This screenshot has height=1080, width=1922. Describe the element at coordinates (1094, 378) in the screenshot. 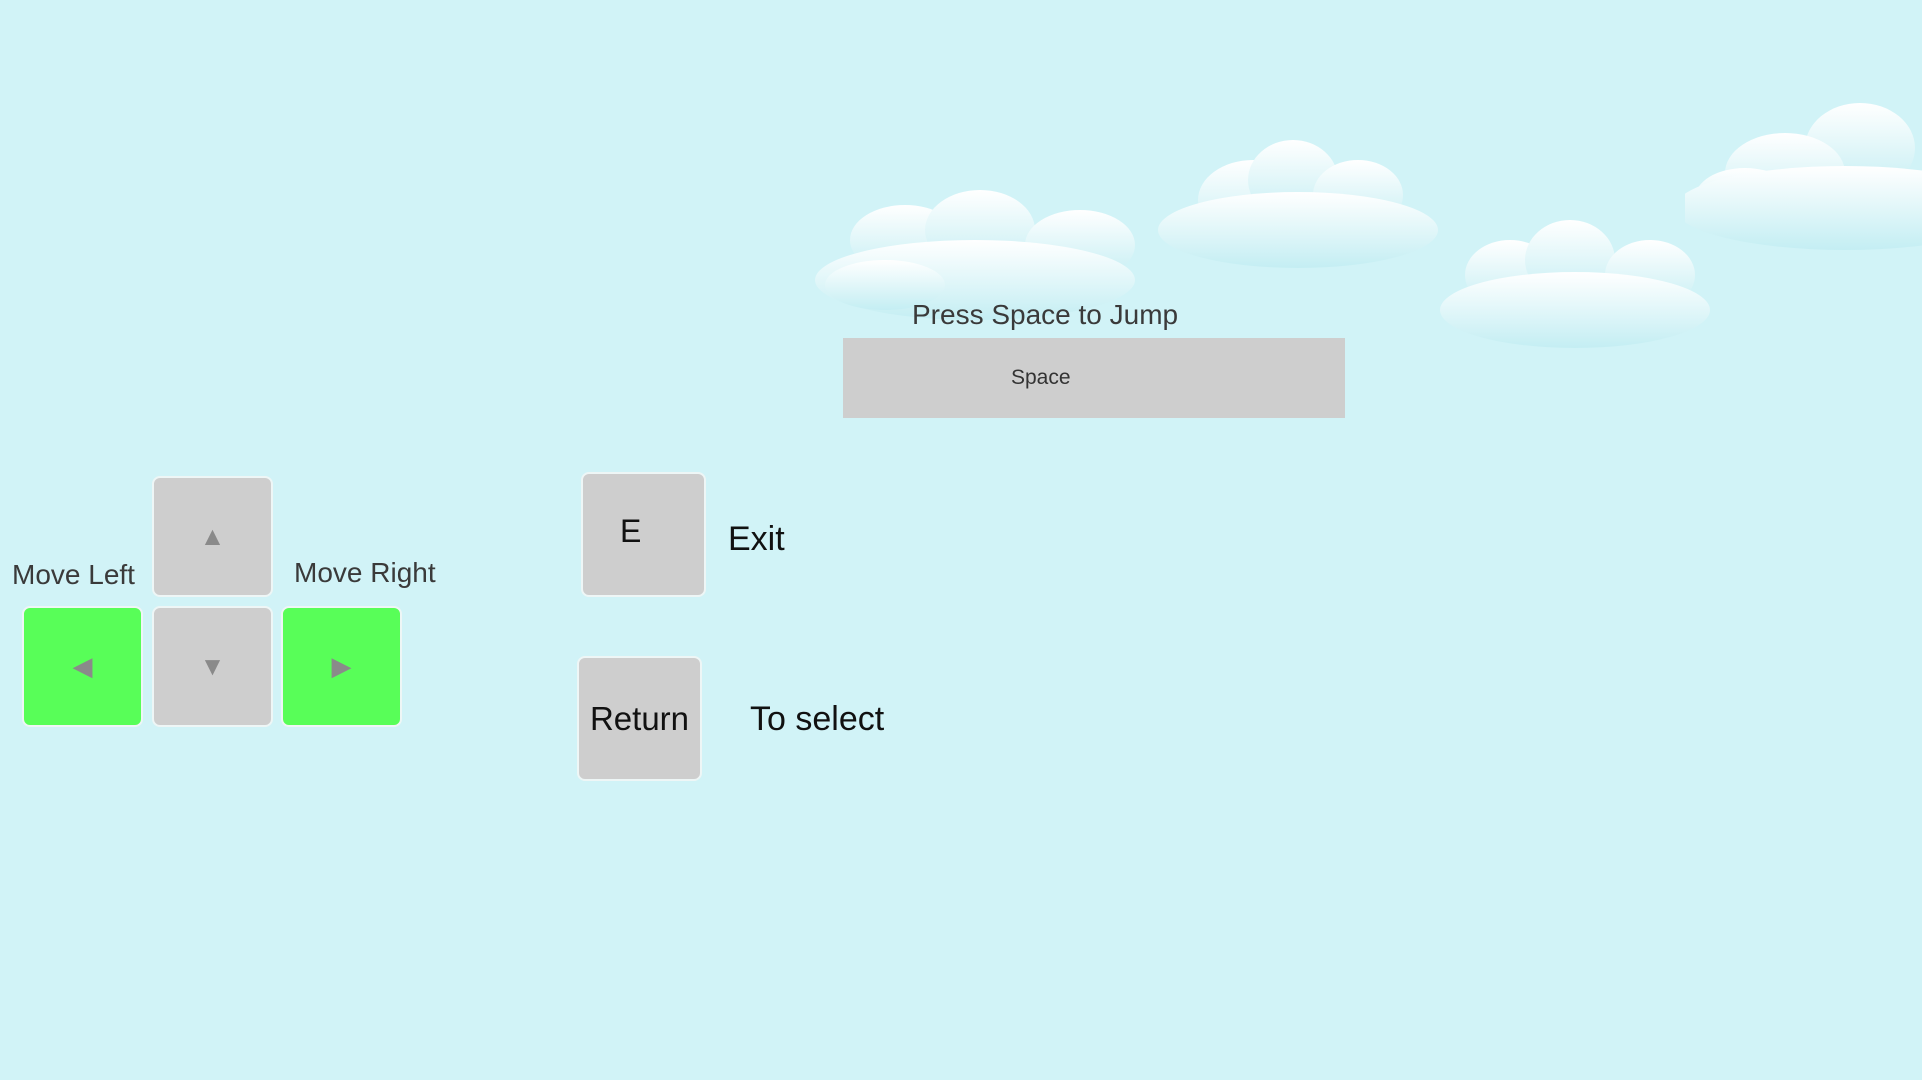

I see `space-key: Space` at that location.